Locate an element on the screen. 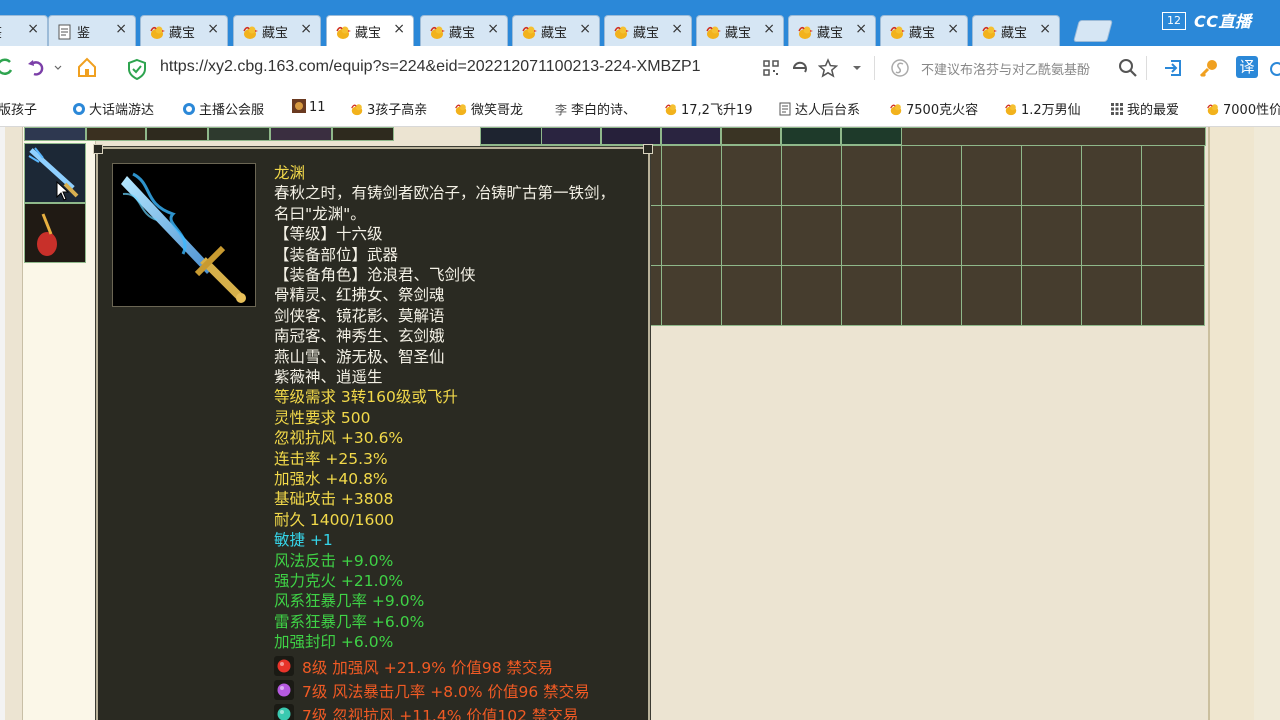  bookmark-item: 主播公会服 is located at coordinates (223, 108).